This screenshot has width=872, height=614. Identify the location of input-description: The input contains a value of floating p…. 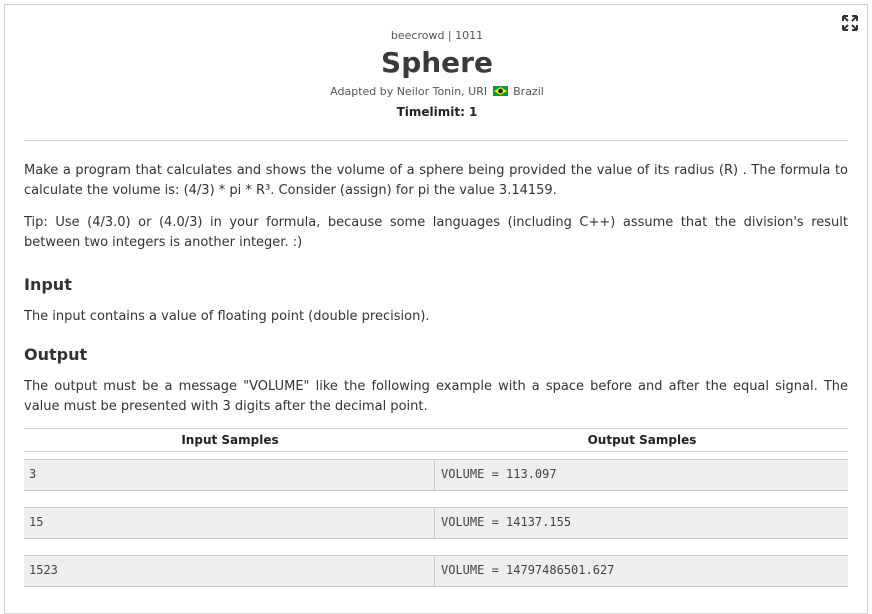
(227, 316).